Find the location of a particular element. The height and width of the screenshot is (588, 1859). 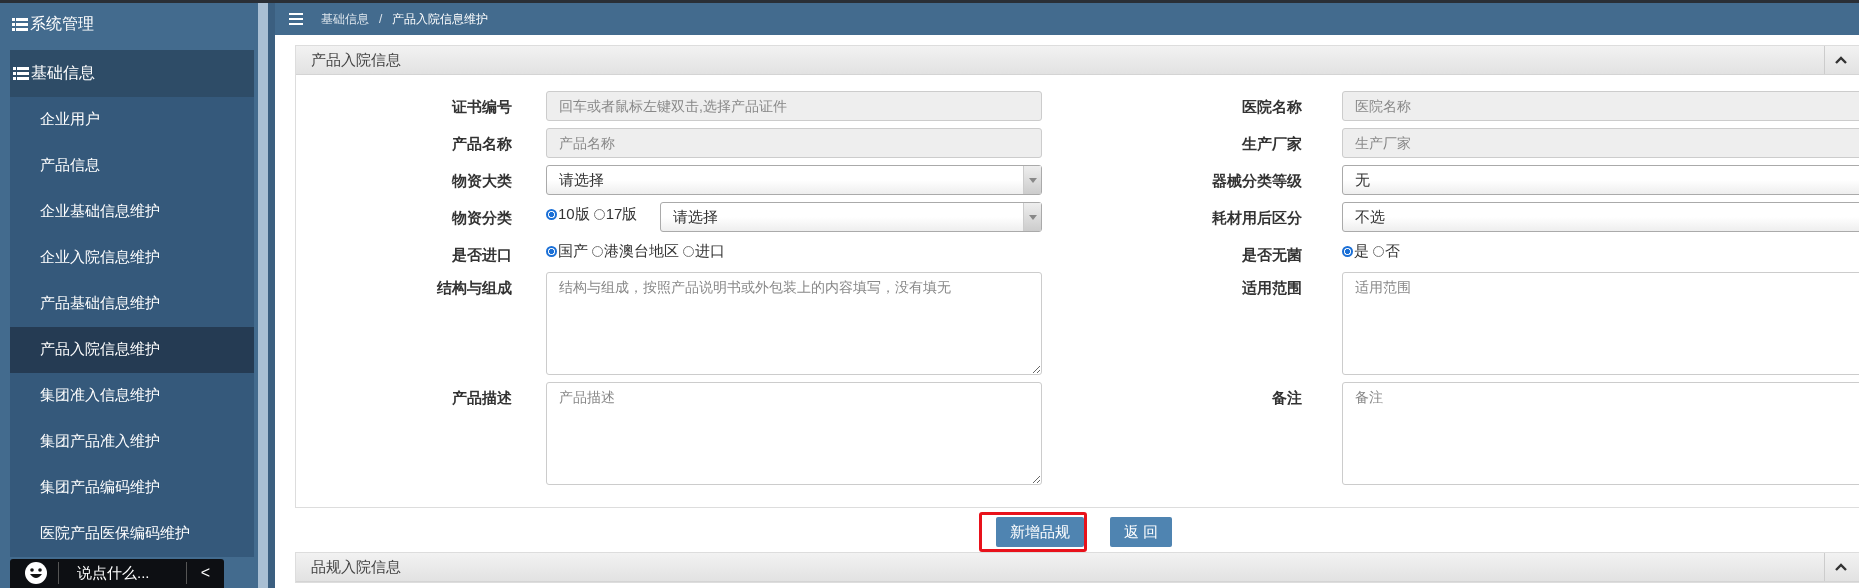

text-area: 结构与组成，按照产品说明书或外包装上的内容填写，没有填无 is located at coordinates (794, 323).